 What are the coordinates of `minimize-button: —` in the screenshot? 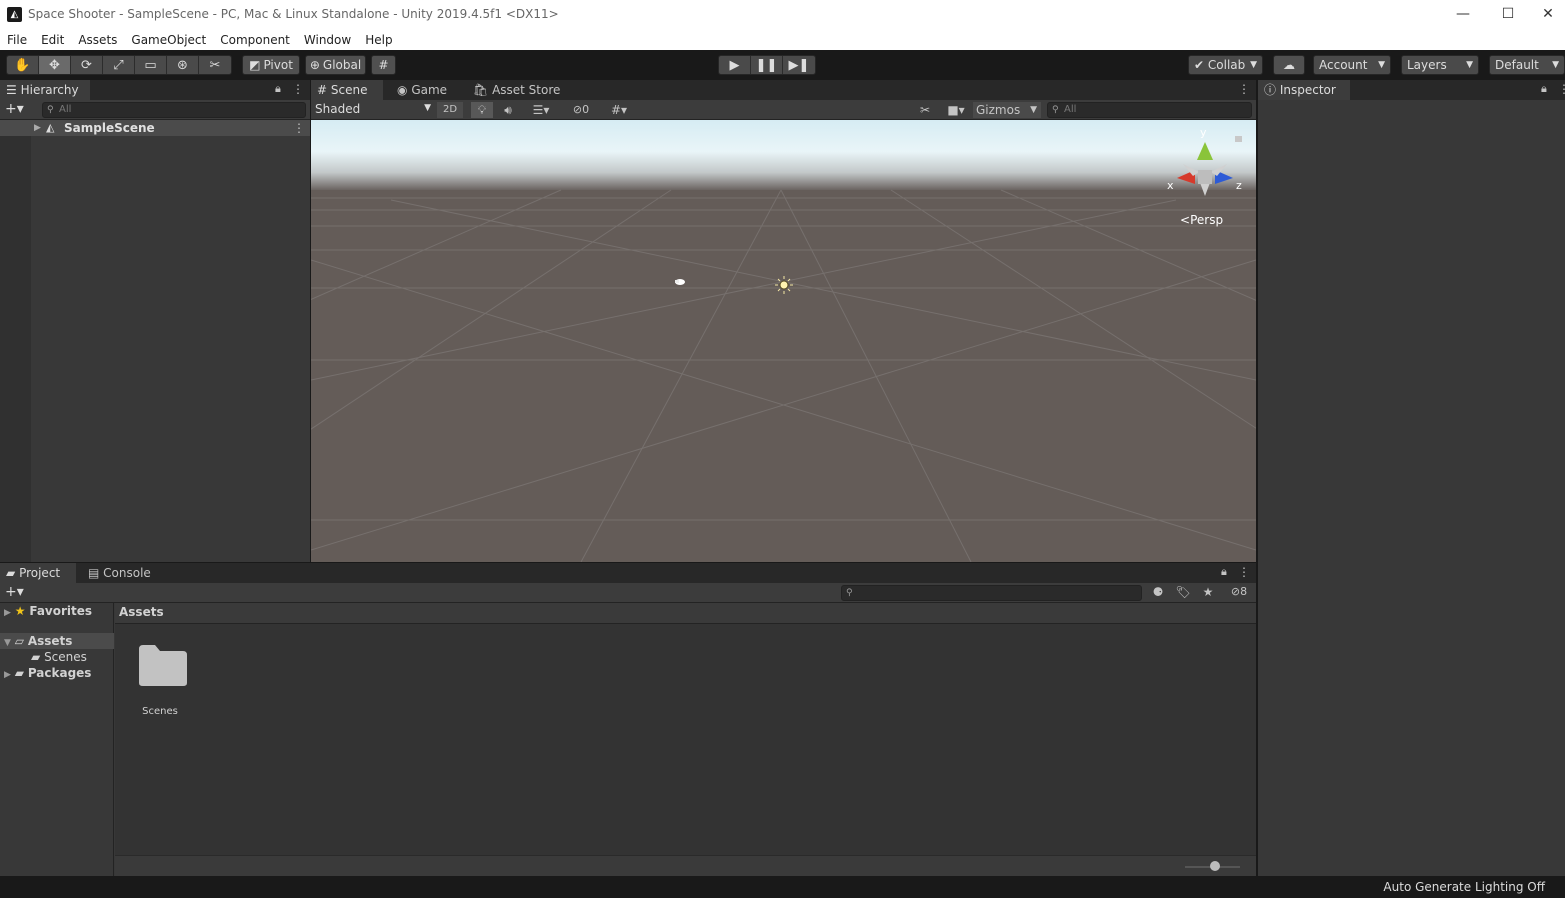 It's located at (1463, 15).